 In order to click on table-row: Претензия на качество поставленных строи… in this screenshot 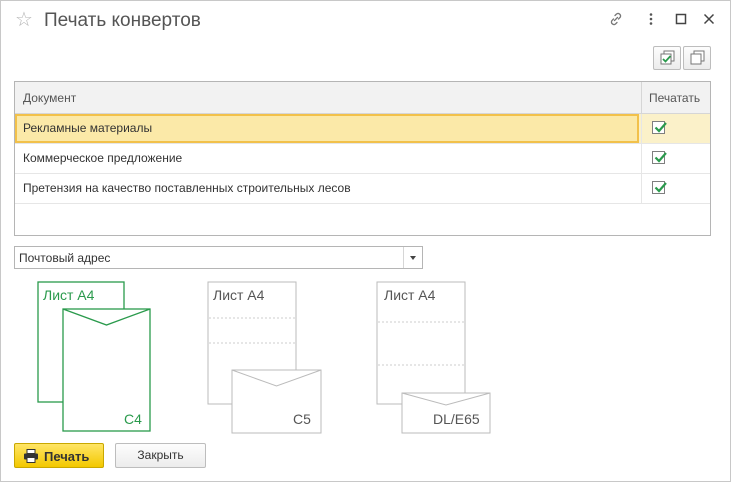, I will do `click(362, 189)`.